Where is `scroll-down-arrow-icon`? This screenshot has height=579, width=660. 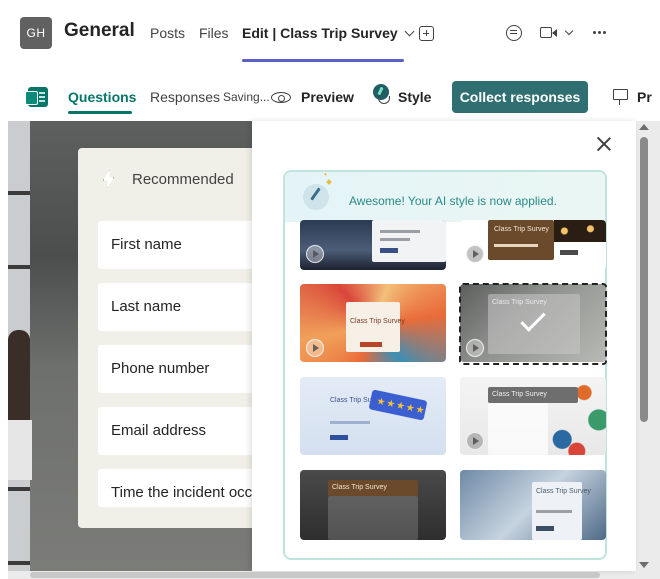
scroll-down-arrow-icon is located at coordinates (644, 565).